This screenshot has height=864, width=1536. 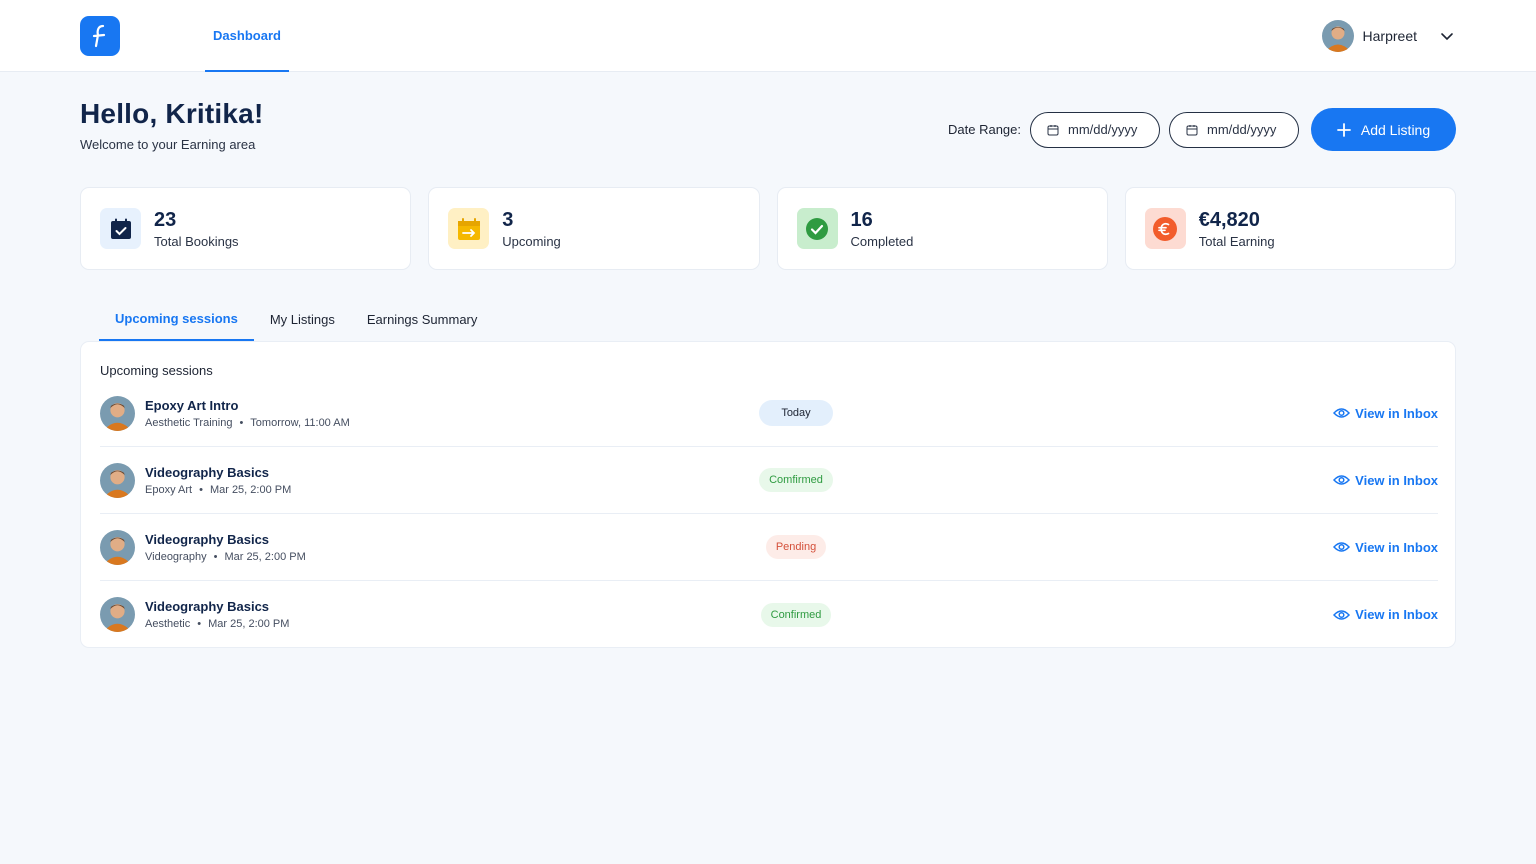 What do you see at coordinates (531, 241) in the screenshot?
I see `stat-label: Upcoming` at bounding box center [531, 241].